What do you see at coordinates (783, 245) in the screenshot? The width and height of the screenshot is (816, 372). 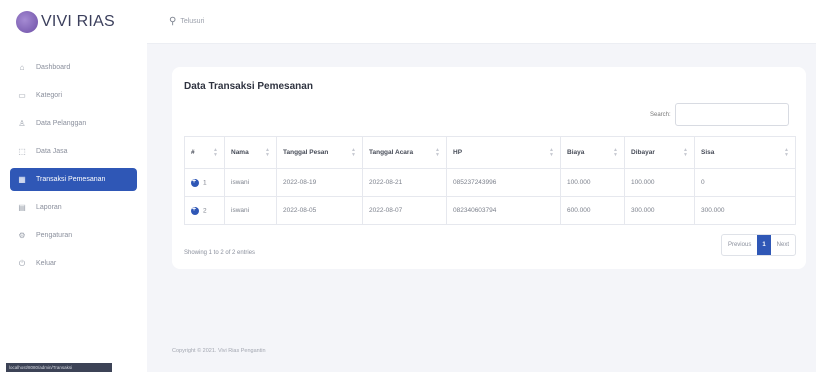 I see `next-button: Next` at bounding box center [783, 245].